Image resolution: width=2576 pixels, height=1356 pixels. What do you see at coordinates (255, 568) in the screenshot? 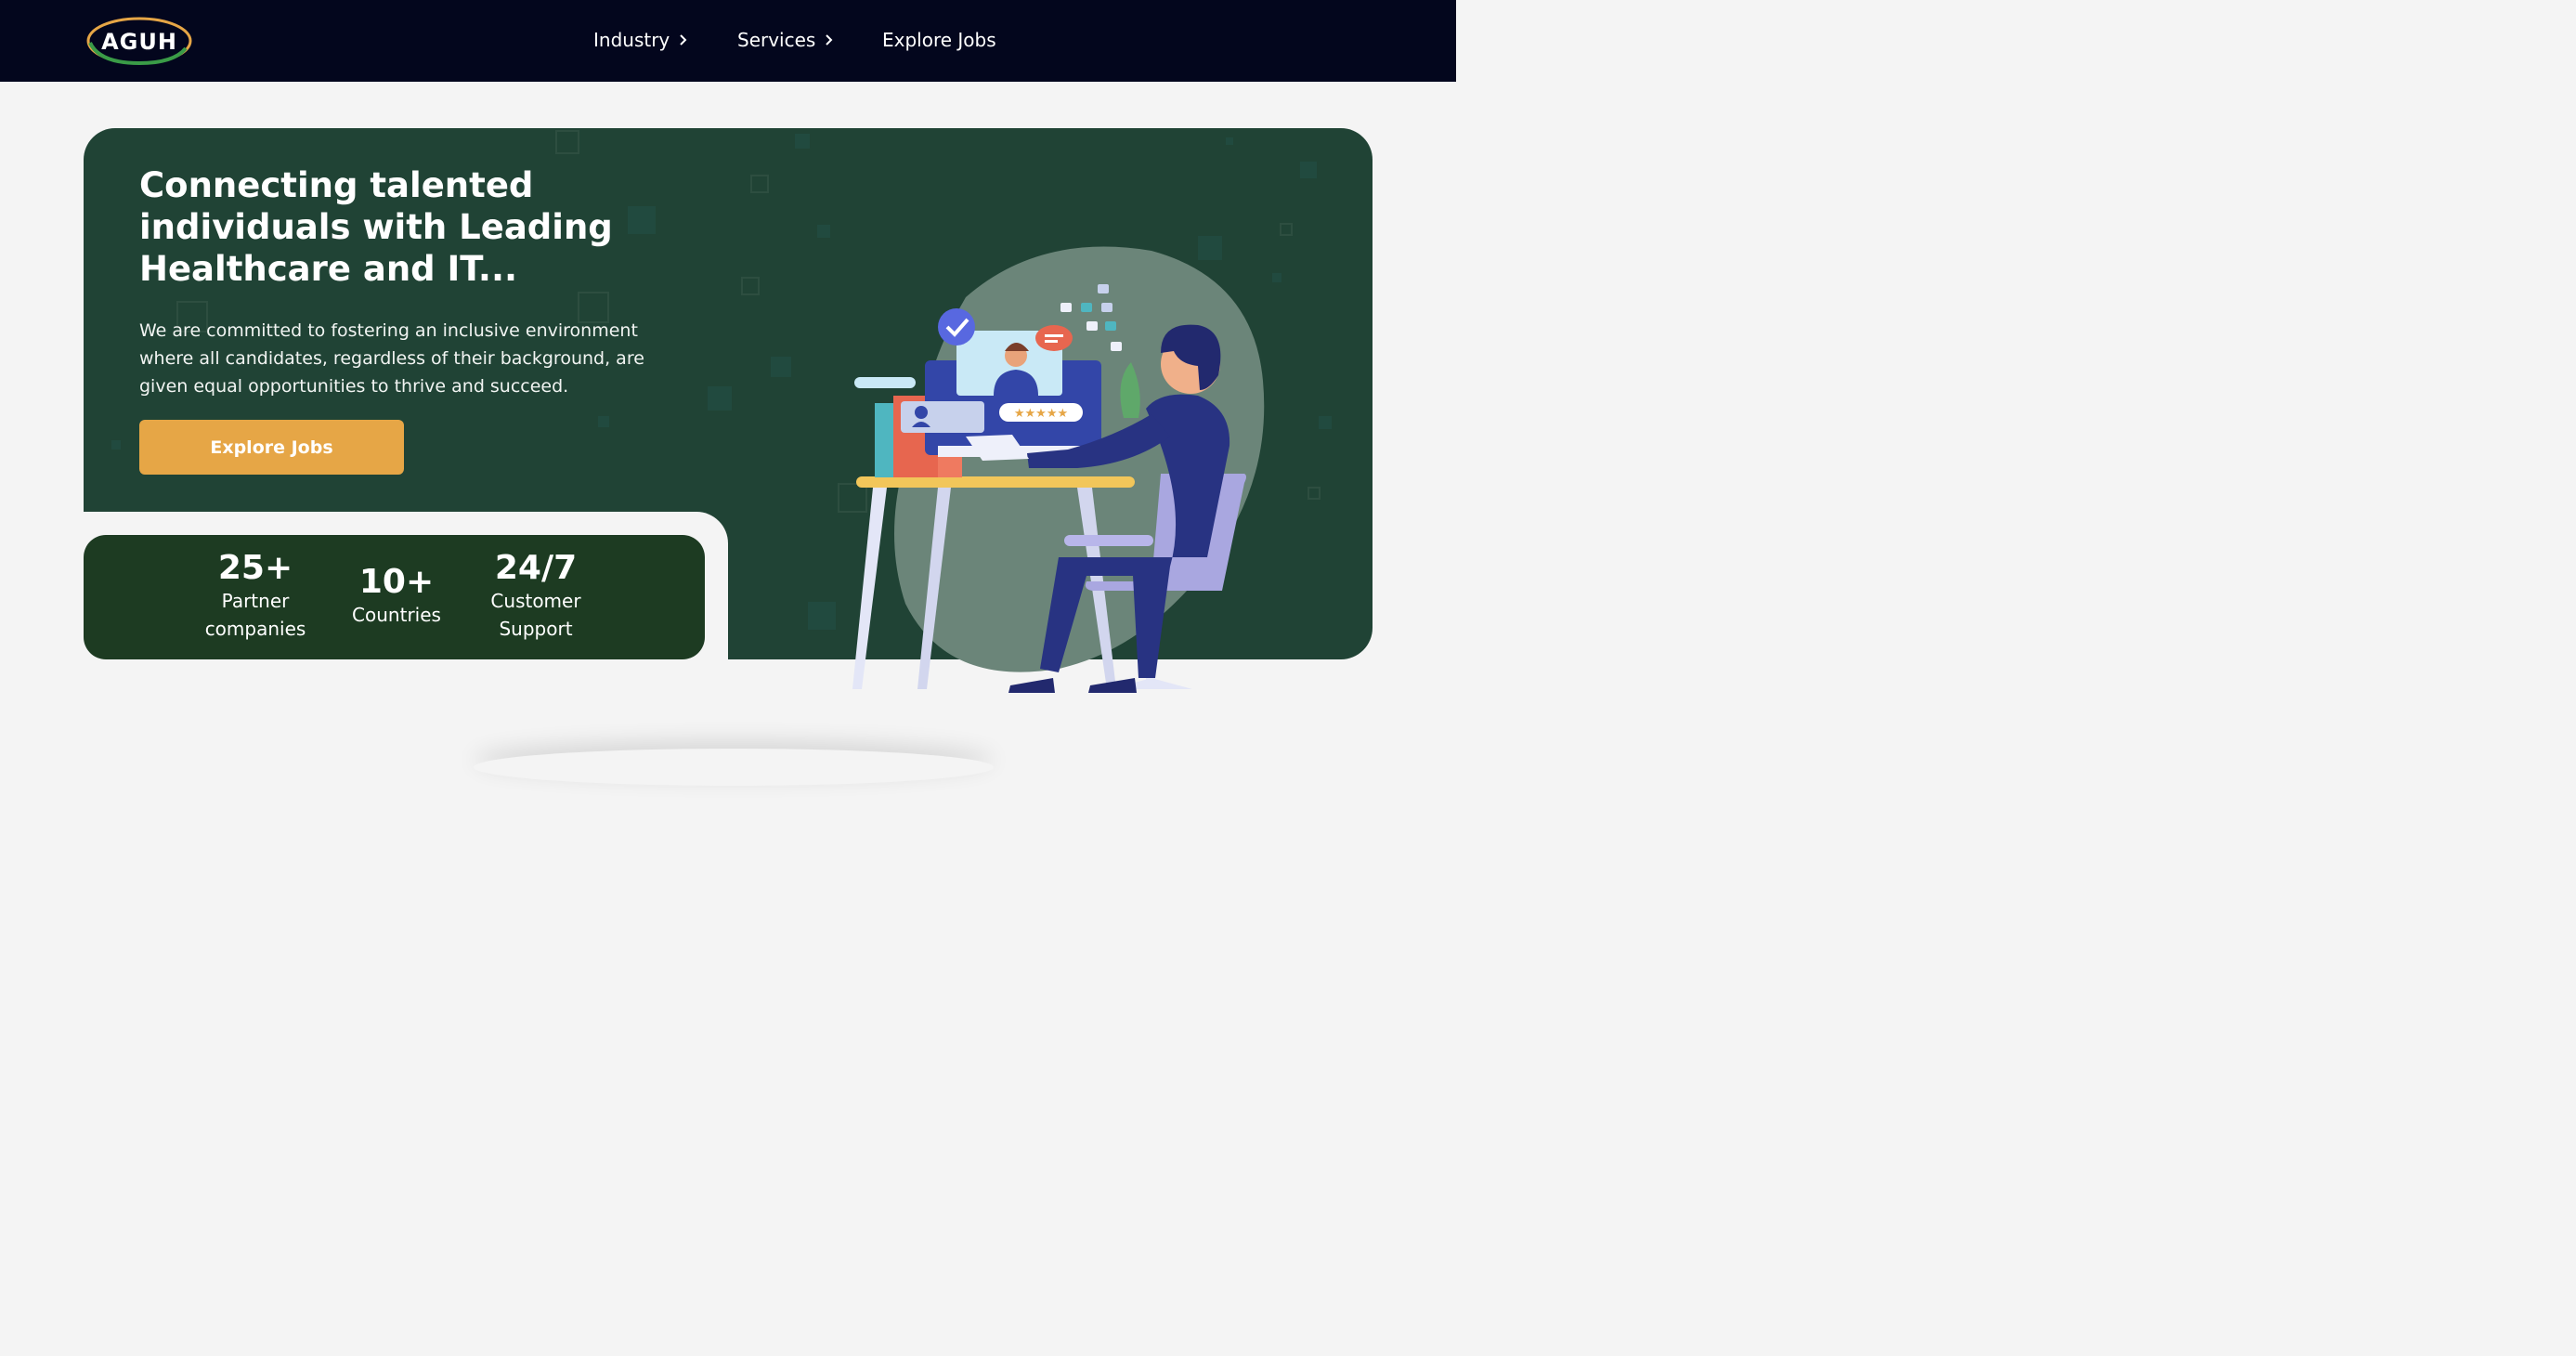
I see `stat-value: 25+` at bounding box center [255, 568].